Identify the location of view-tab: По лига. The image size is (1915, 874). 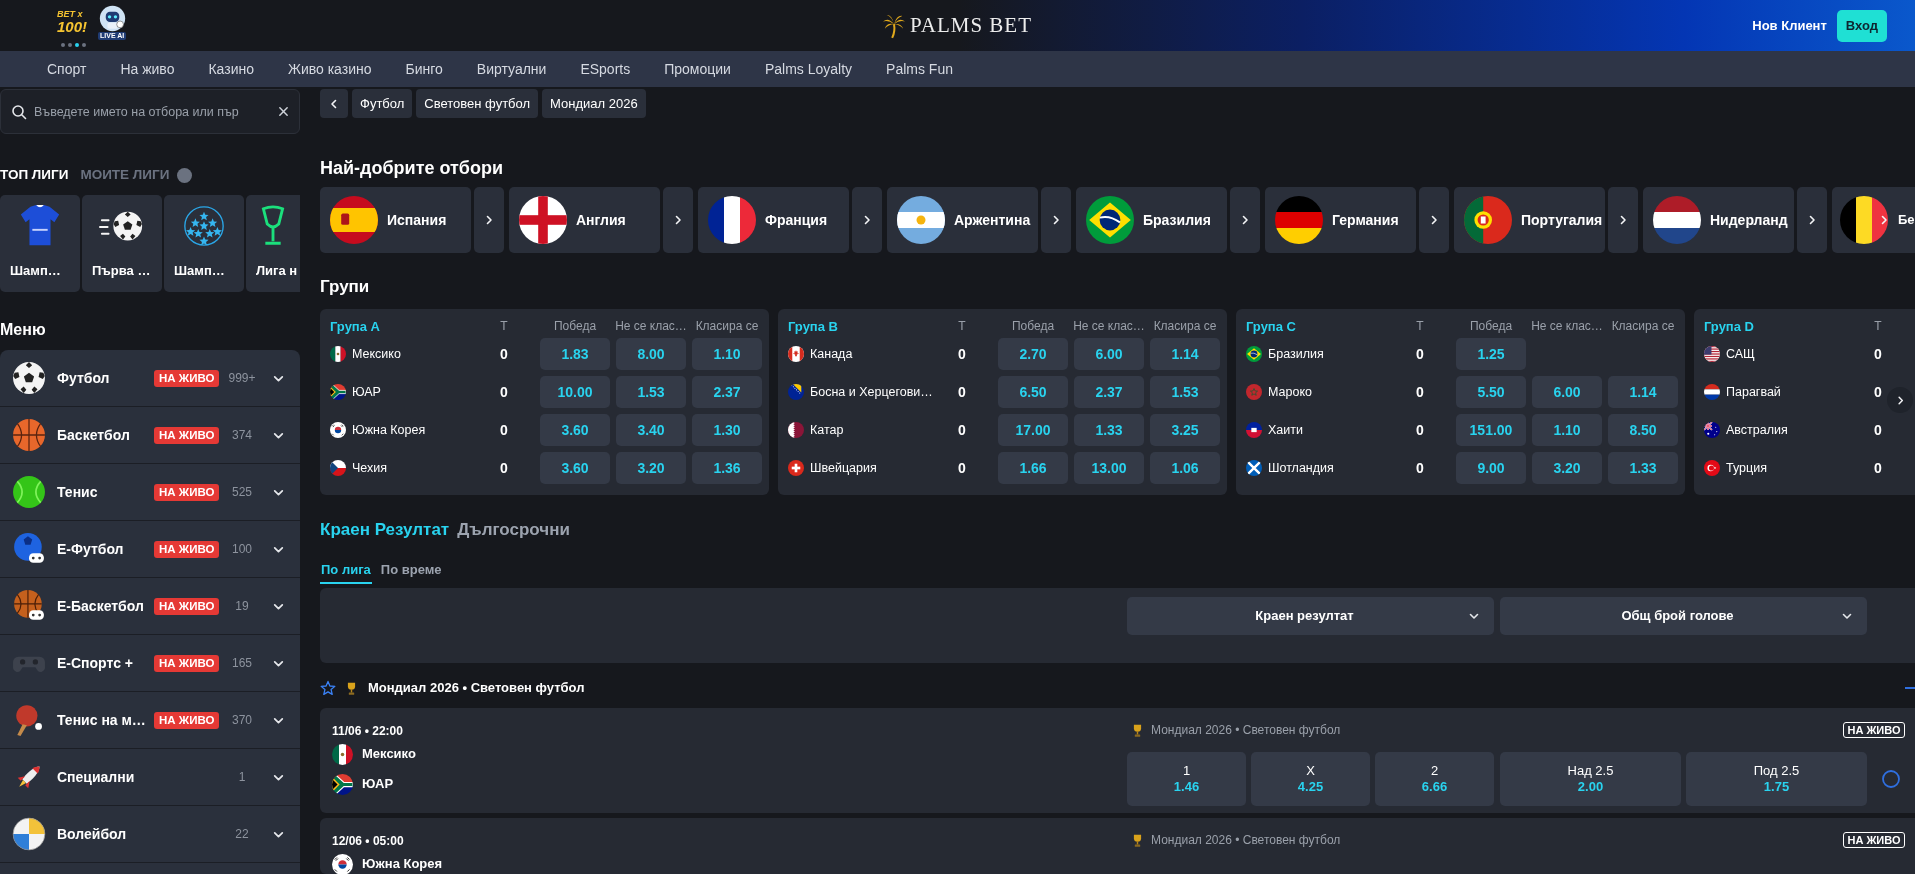
(346, 571).